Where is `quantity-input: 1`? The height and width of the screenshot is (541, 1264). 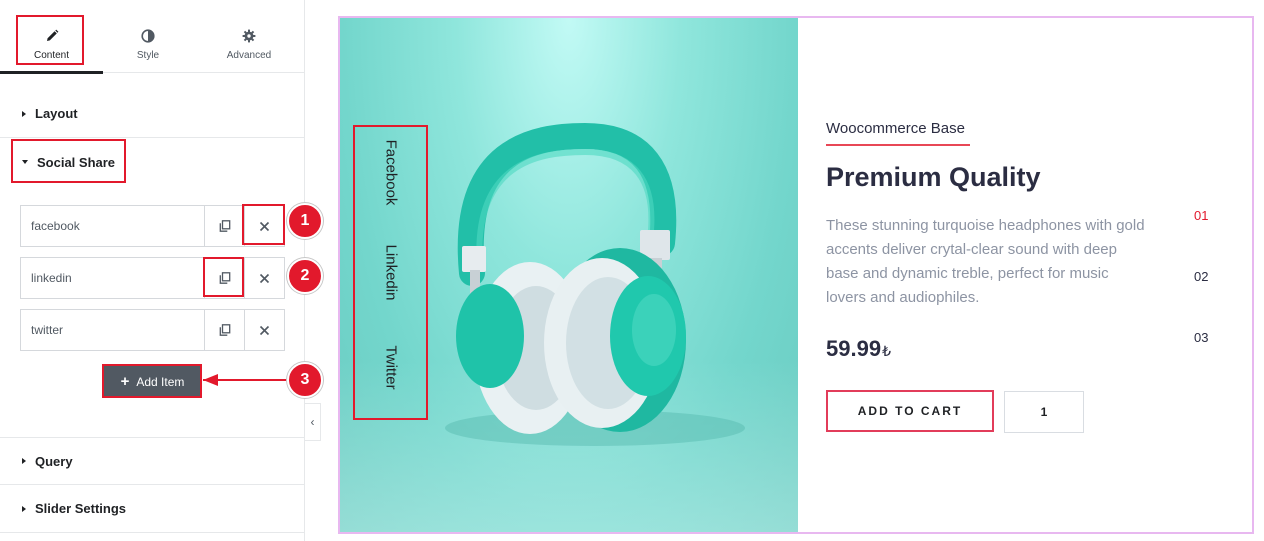
quantity-input: 1 is located at coordinates (1044, 412).